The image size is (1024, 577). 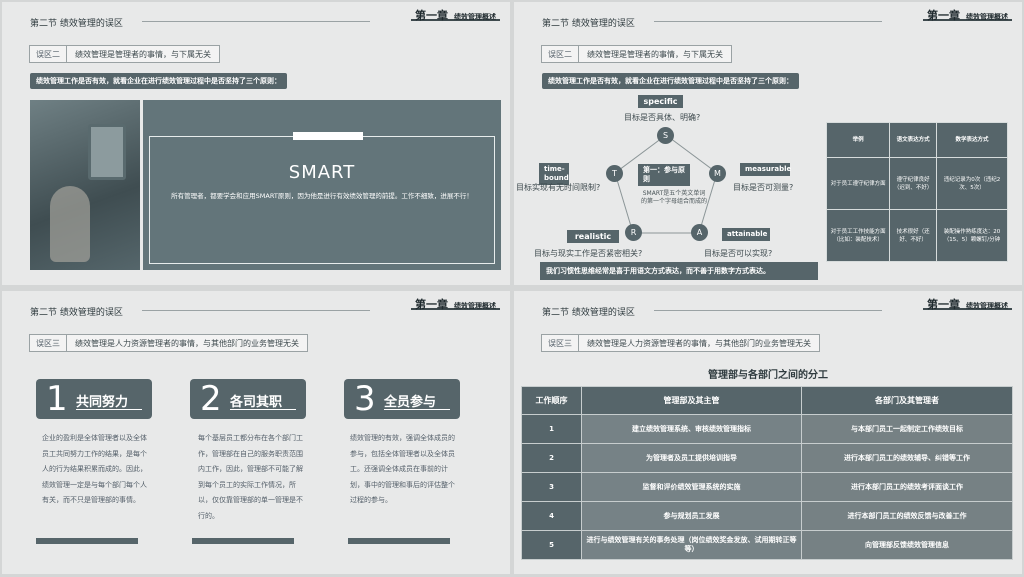 I want to click on principle-banner: 绩效管理工作是否有效，就看企业在进行绩效管理过程中是否坚持了三个原则：, so click(x=158, y=81).